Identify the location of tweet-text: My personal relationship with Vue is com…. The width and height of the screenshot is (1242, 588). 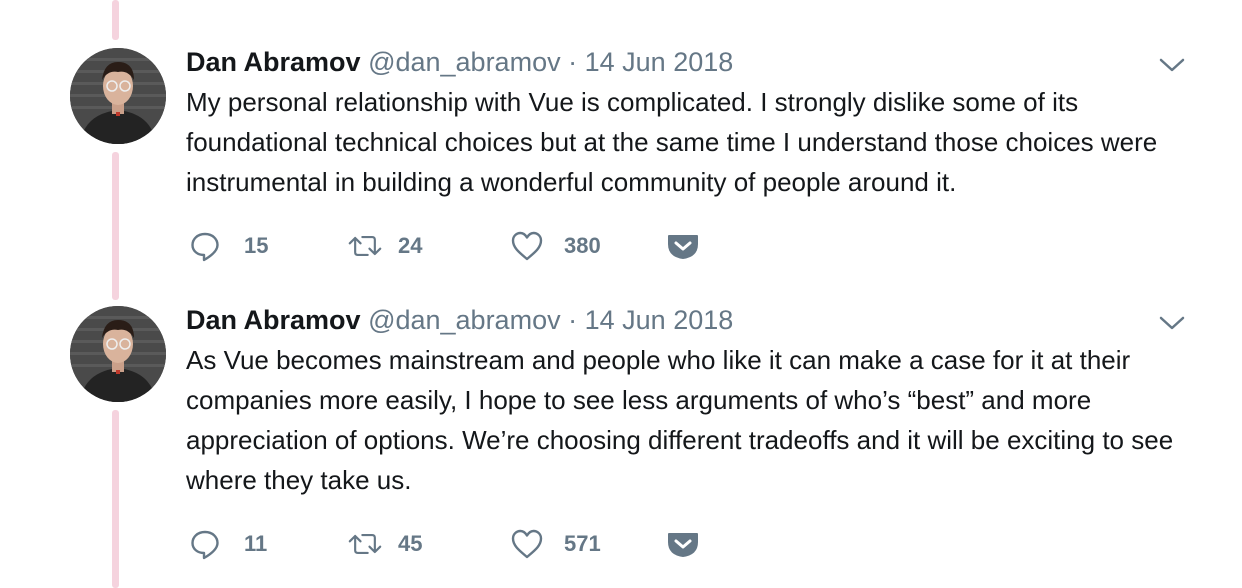
(672, 142).